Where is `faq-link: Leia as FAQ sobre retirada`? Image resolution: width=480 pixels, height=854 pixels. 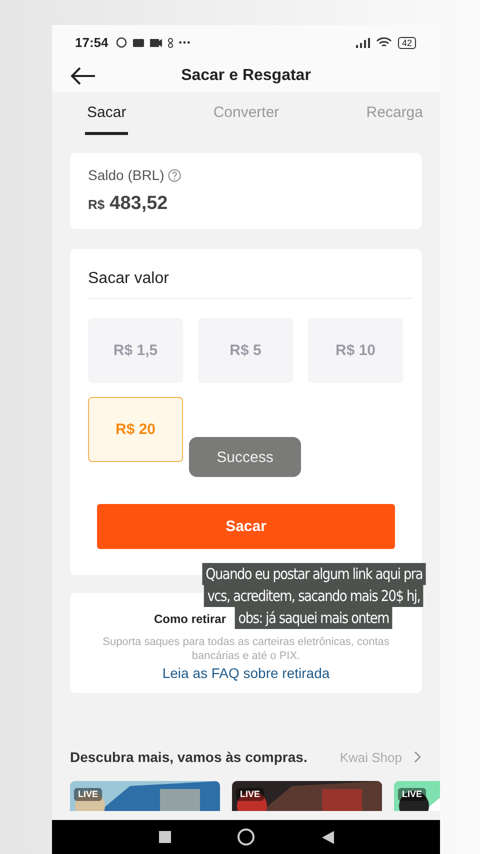
faq-link: Leia as FAQ sobre retirada is located at coordinates (246, 673).